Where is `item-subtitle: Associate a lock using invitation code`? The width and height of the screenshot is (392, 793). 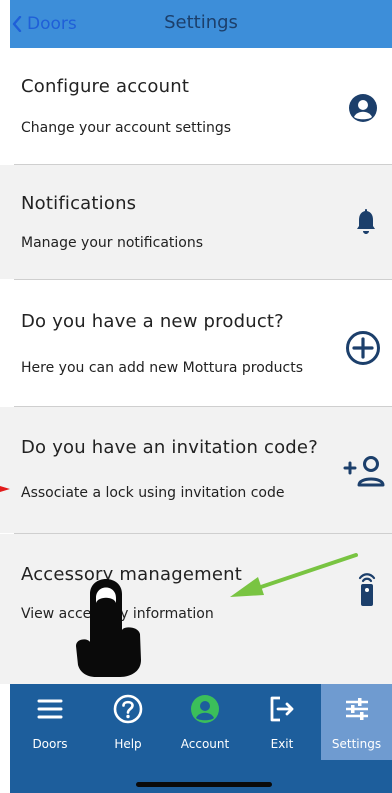 item-subtitle: Associate a lock using invitation code is located at coordinates (153, 493).